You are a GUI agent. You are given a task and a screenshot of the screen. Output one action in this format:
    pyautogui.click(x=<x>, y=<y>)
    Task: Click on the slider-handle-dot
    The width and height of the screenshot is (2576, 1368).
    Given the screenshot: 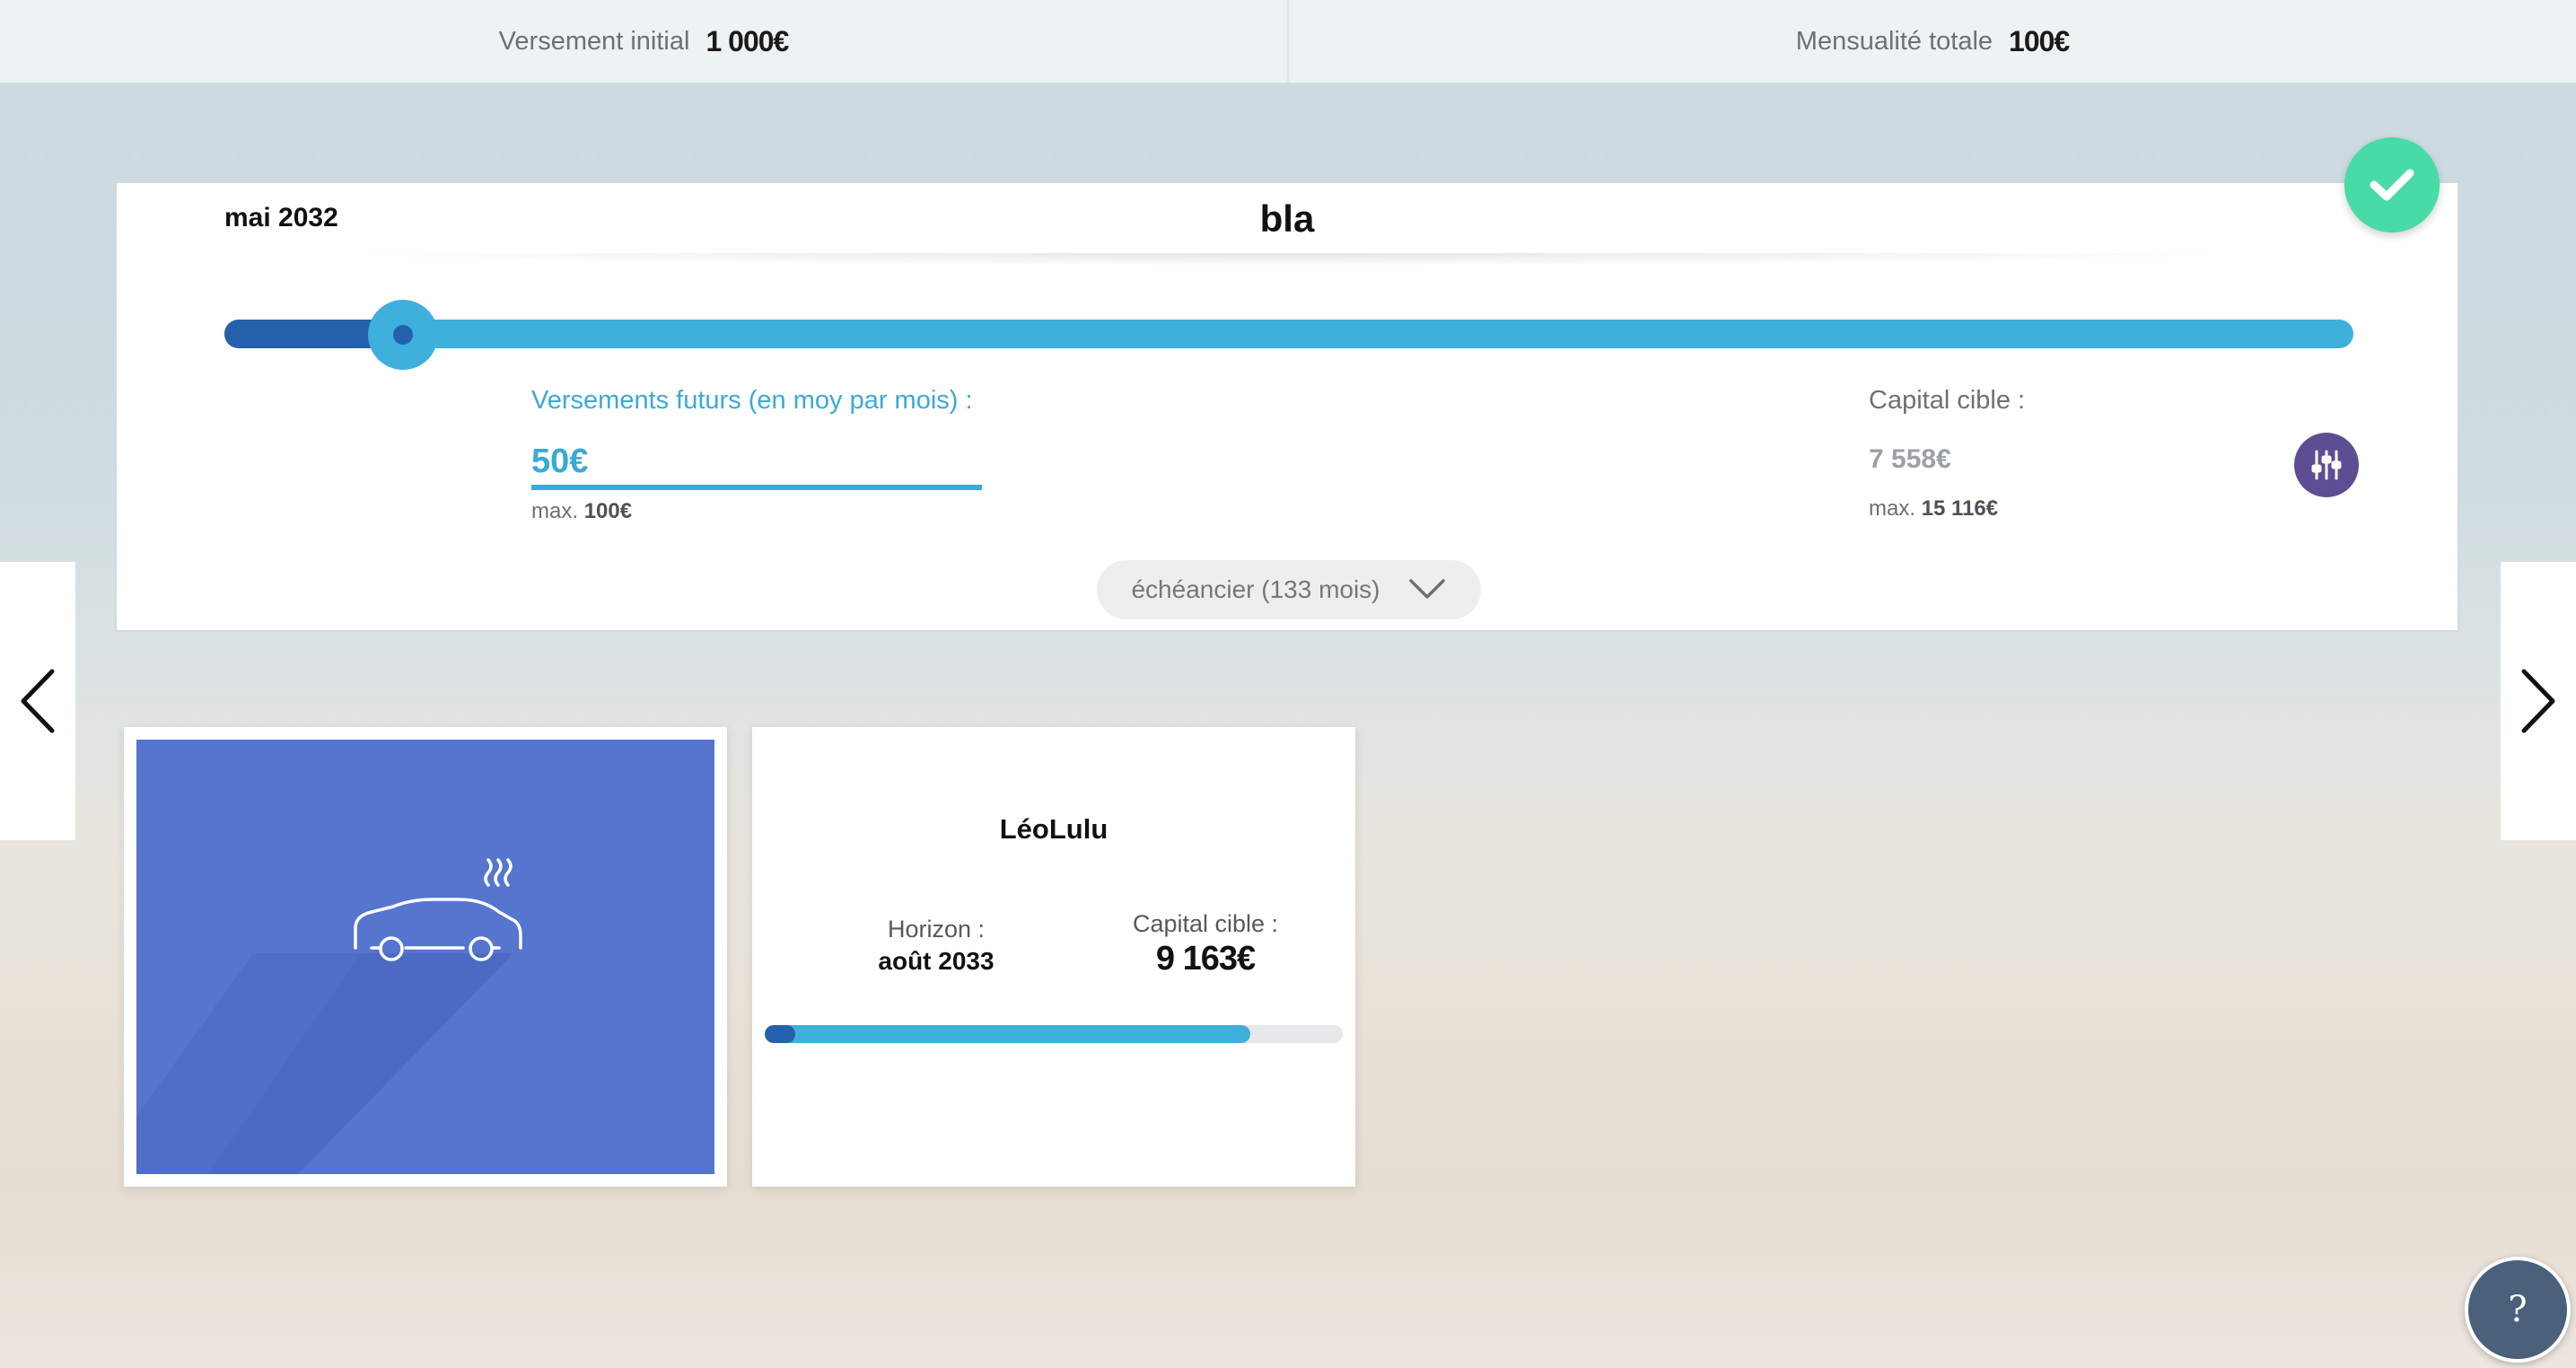 What is the action you would take?
    pyautogui.click(x=403, y=335)
    